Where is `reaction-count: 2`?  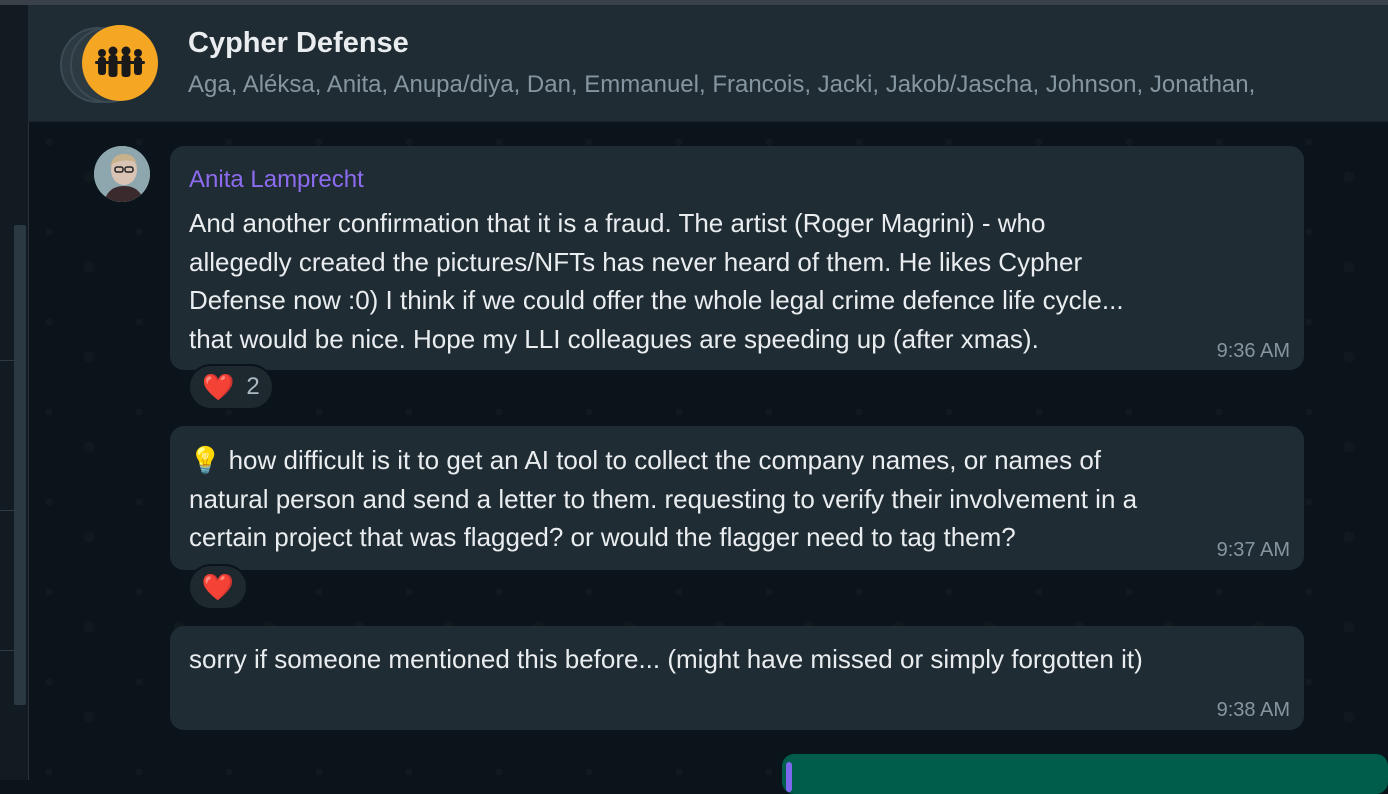 reaction-count: 2 is located at coordinates (253, 386).